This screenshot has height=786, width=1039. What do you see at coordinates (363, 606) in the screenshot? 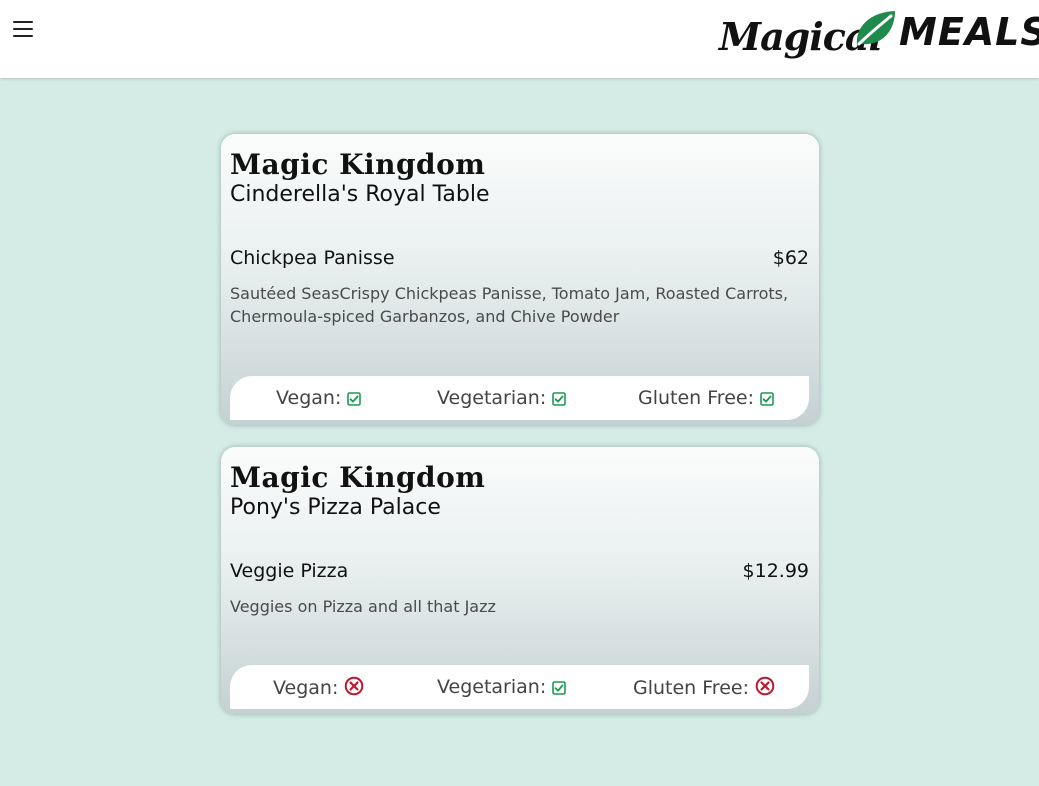
I see `dish-description: Veggies on Pizza and all that Jazz` at bounding box center [363, 606].